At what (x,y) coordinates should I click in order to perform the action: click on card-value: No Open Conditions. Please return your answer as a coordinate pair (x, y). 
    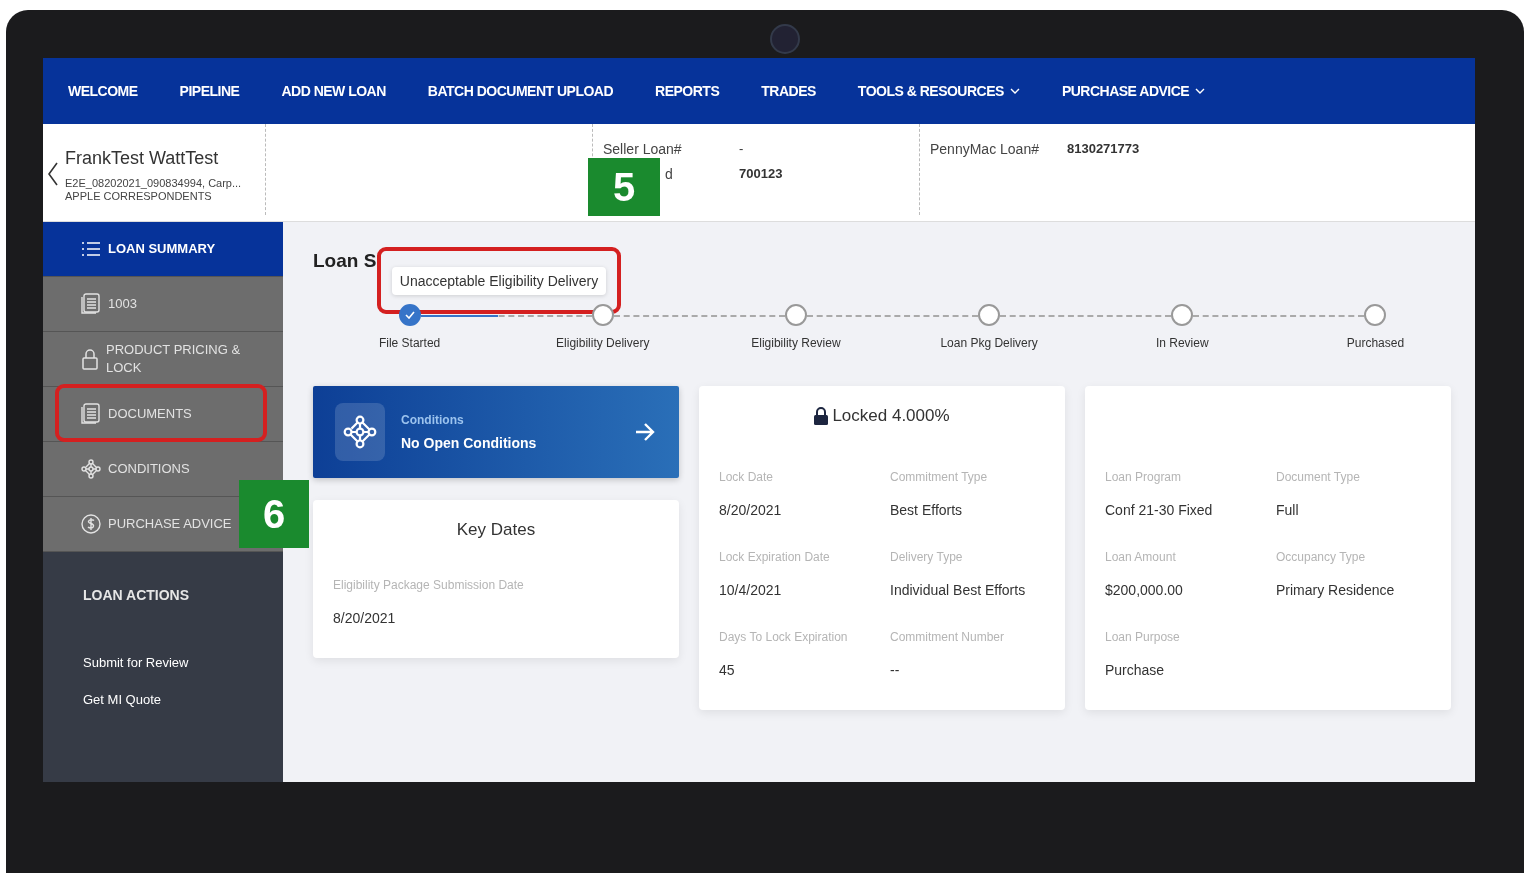
    Looking at the image, I should click on (469, 443).